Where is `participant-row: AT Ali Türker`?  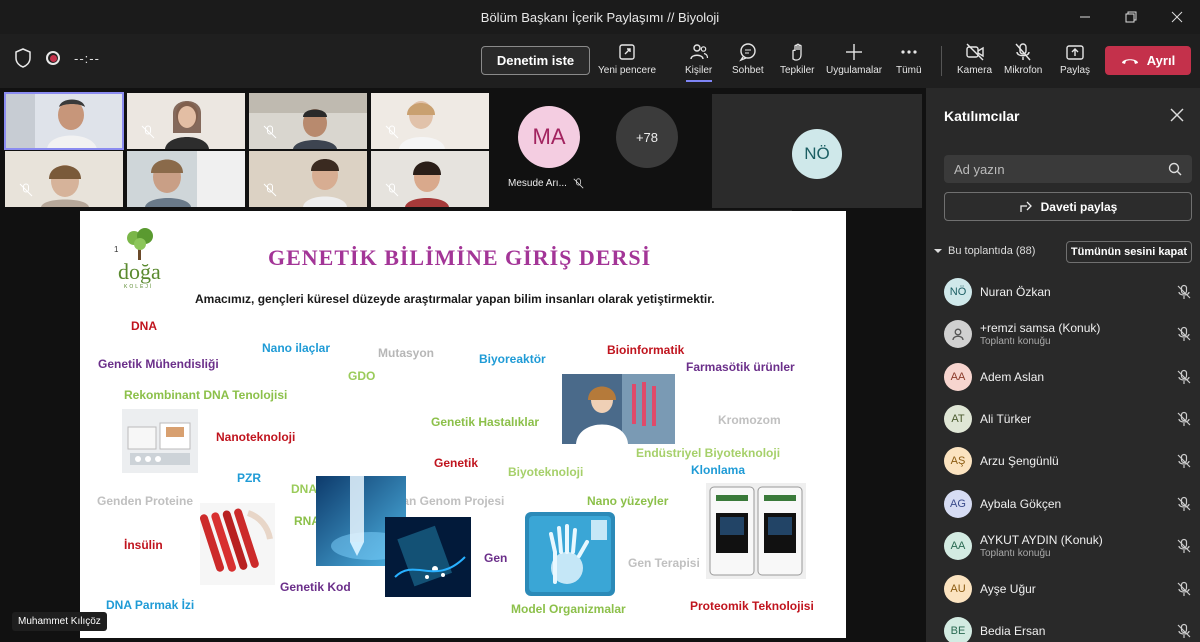 participant-row: AT Ali Türker is located at coordinates (1068, 419).